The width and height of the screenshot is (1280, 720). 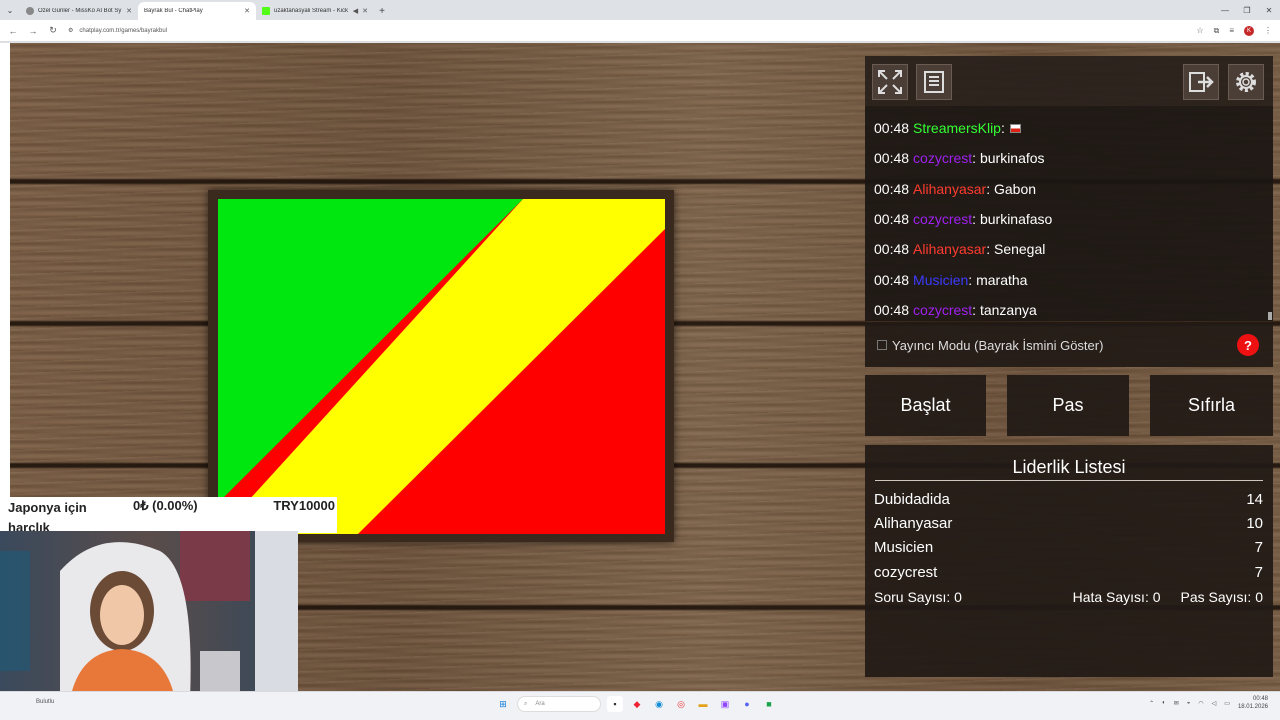 I want to click on browser-tab-0: Özel Günler - MissKo AI Bot Sy… ✕, so click(x=79, y=11).